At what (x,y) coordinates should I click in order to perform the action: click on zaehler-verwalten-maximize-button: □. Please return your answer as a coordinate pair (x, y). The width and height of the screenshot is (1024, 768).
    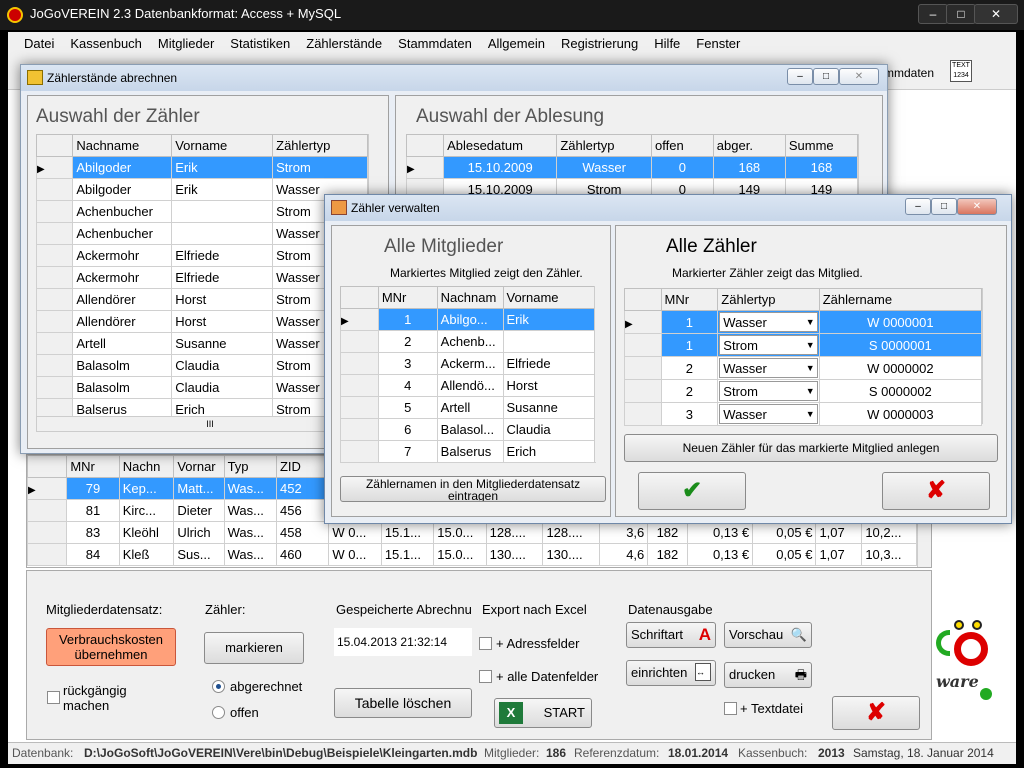
    Looking at the image, I should click on (944, 206).